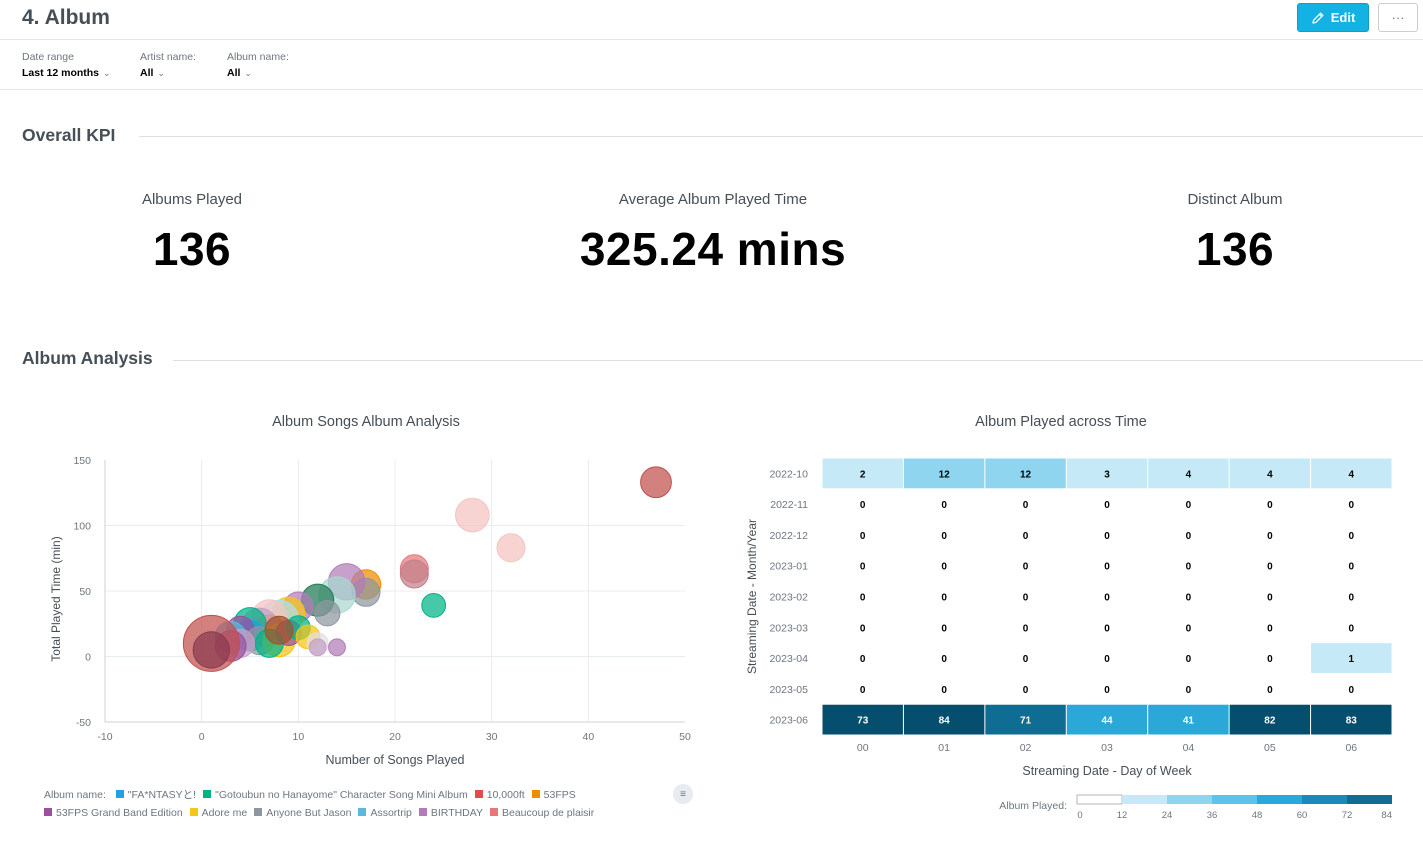  I want to click on section-divider, so click(781, 136).